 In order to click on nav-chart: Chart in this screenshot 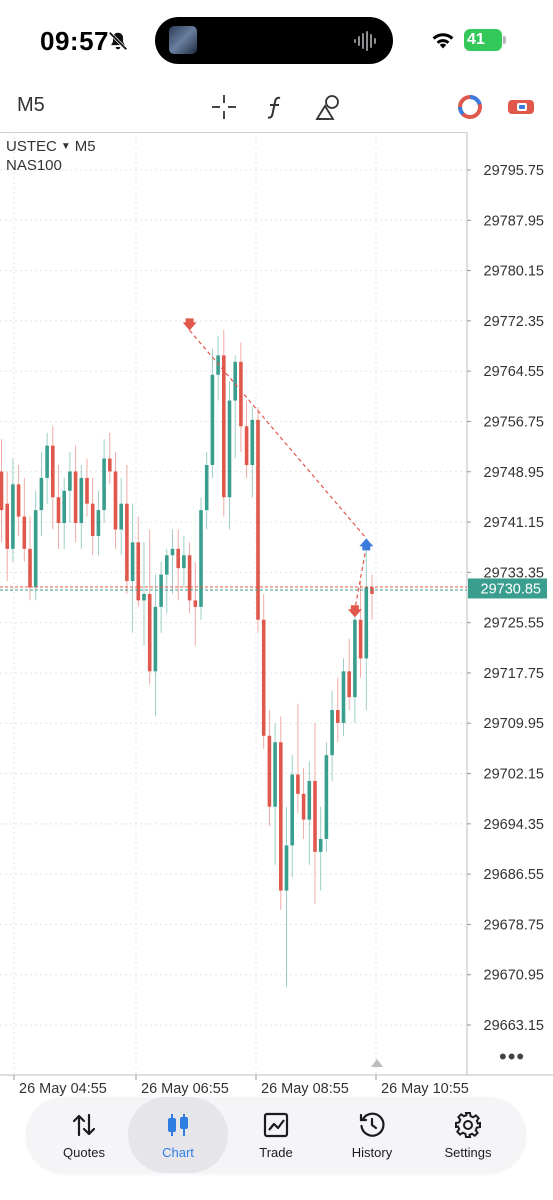, I will do `click(178, 1135)`.